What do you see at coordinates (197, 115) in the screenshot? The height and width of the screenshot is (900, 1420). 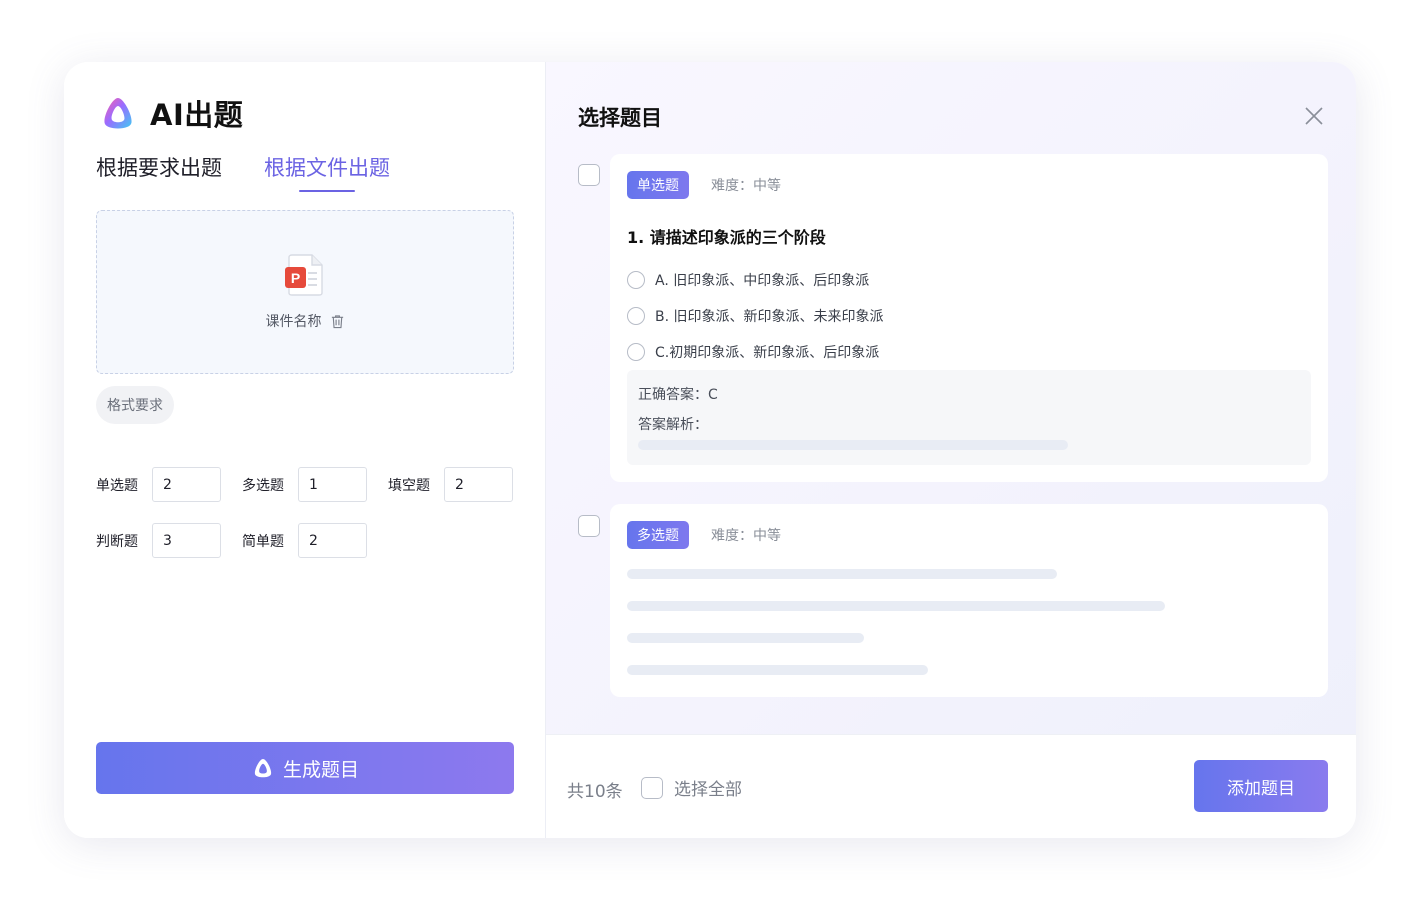 I see `app-title: AI出题` at bounding box center [197, 115].